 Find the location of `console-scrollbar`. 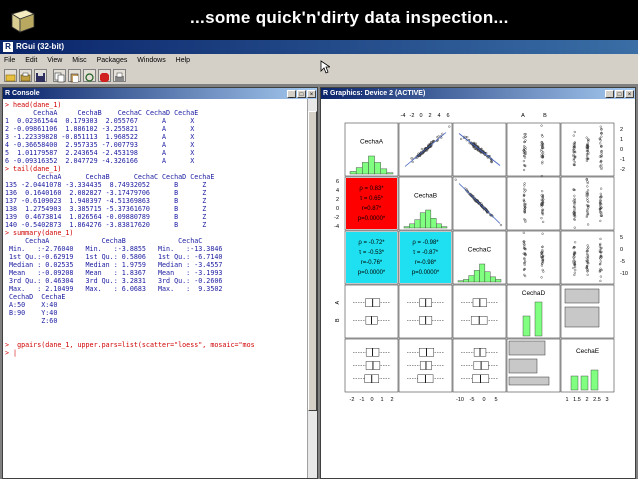

console-scrollbar is located at coordinates (312, 288).